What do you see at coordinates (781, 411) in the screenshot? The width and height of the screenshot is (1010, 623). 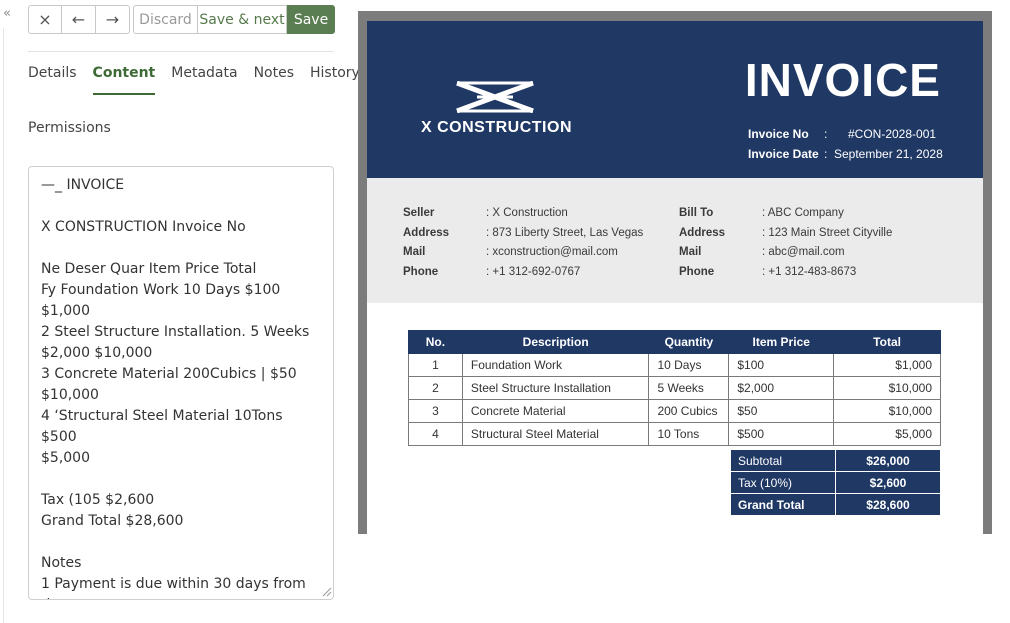 I see `table-cell: $50` at bounding box center [781, 411].